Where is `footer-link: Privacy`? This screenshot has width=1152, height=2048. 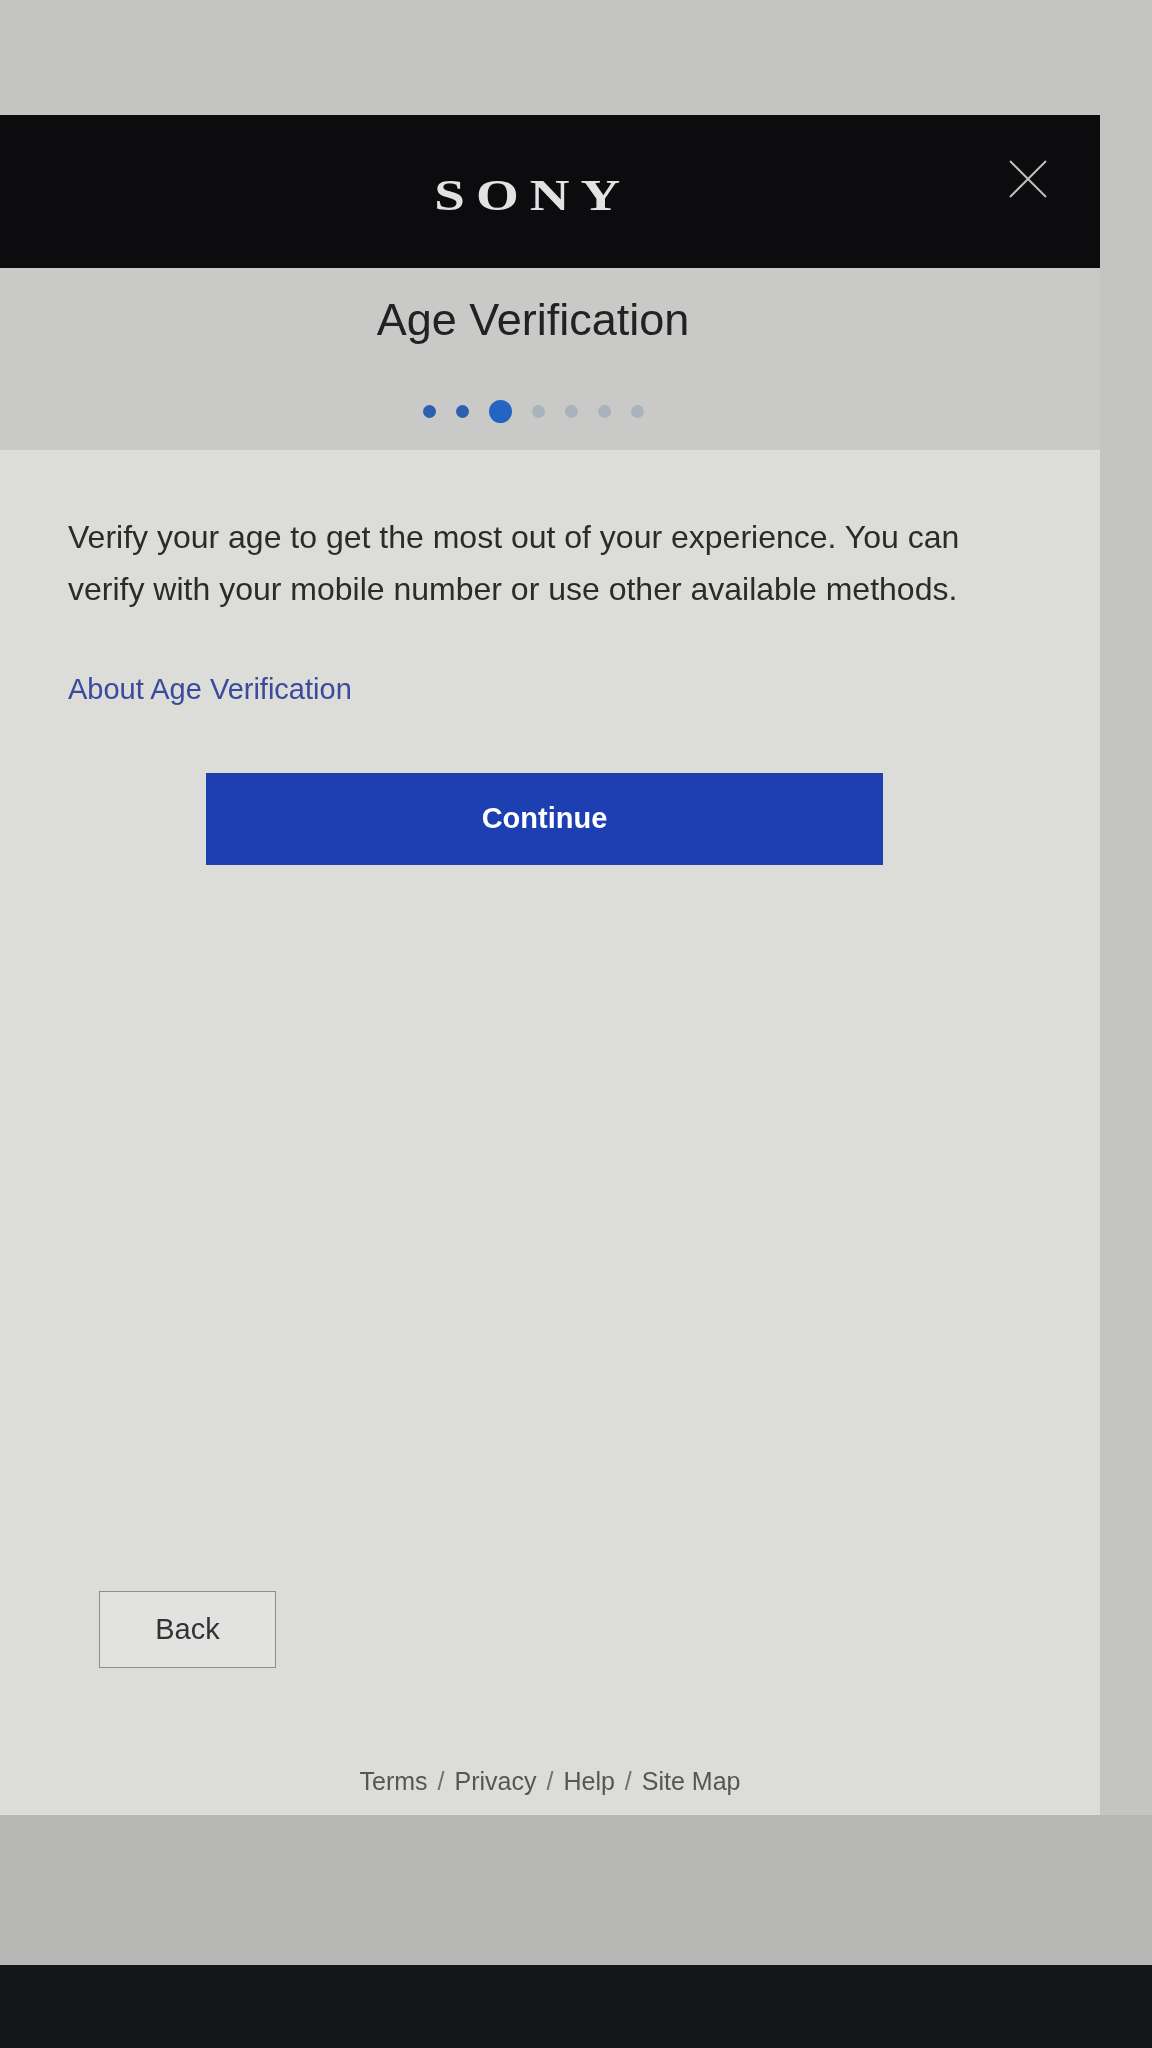
footer-link: Privacy is located at coordinates (495, 1781).